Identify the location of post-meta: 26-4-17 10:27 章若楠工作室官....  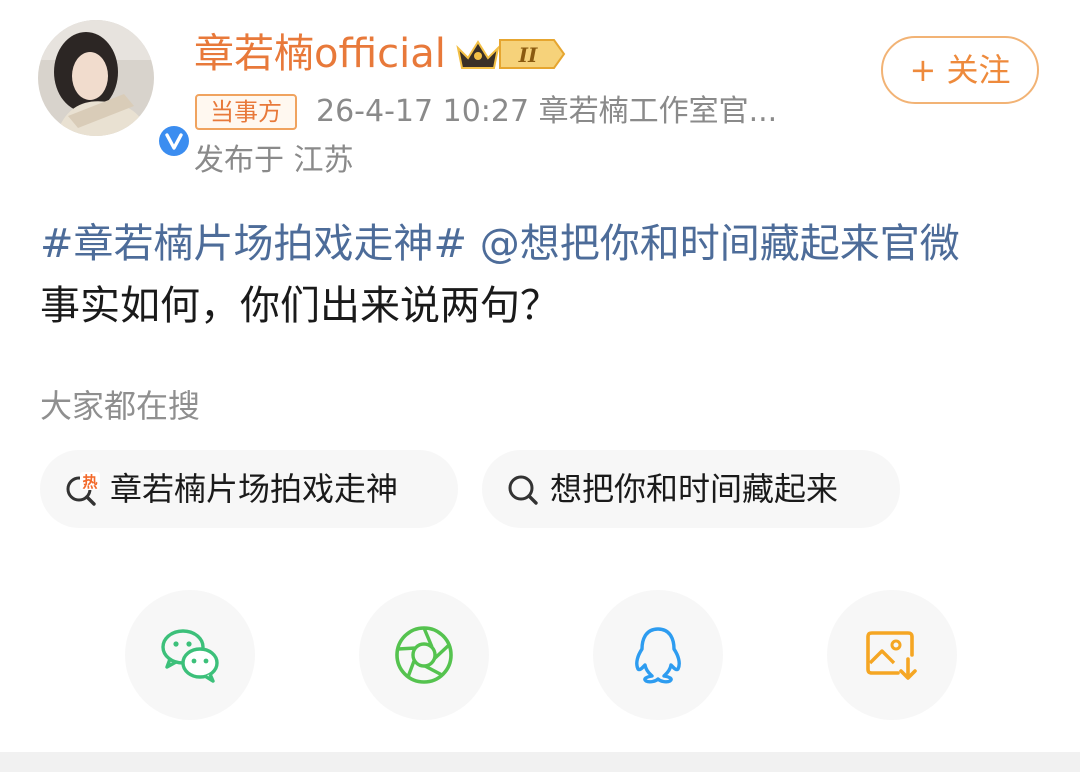
(547, 111).